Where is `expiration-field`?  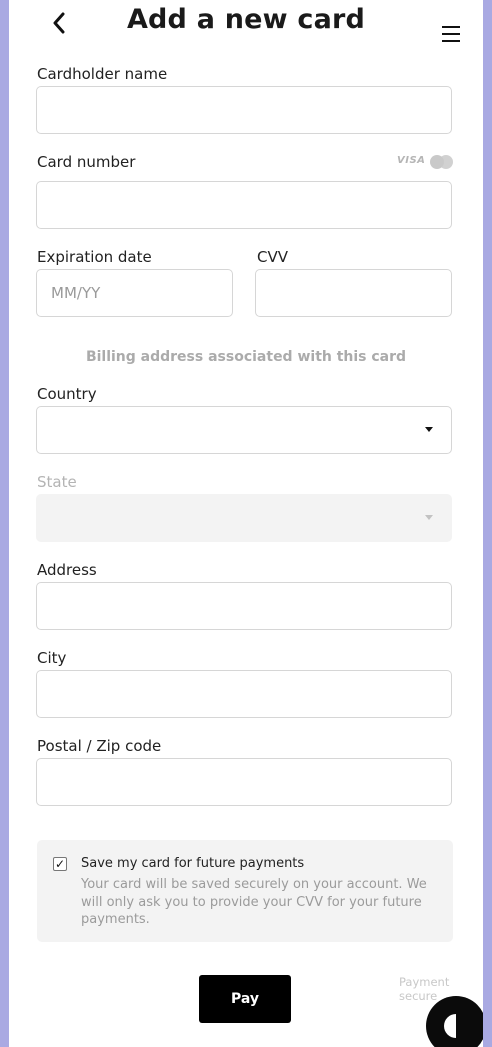
expiration-field is located at coordinates (134, 293).